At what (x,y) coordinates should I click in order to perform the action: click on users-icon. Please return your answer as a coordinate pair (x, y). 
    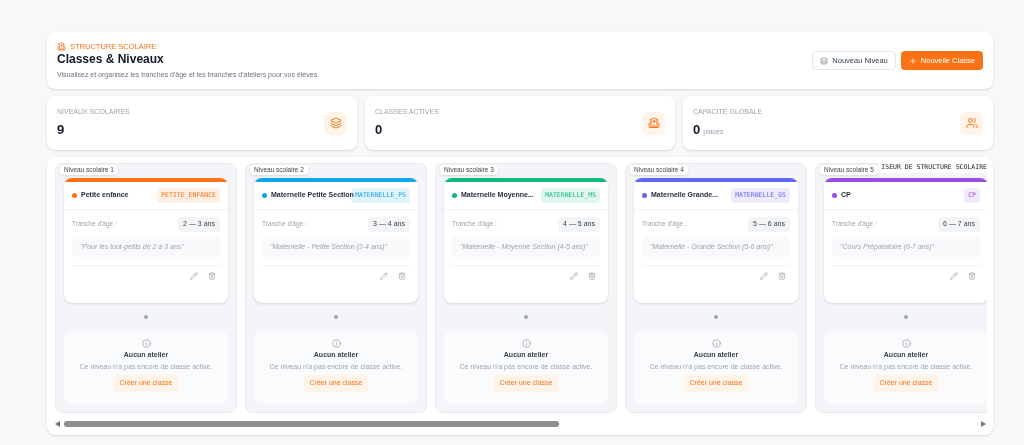
    Looking at the image, I should click on (971, 123).